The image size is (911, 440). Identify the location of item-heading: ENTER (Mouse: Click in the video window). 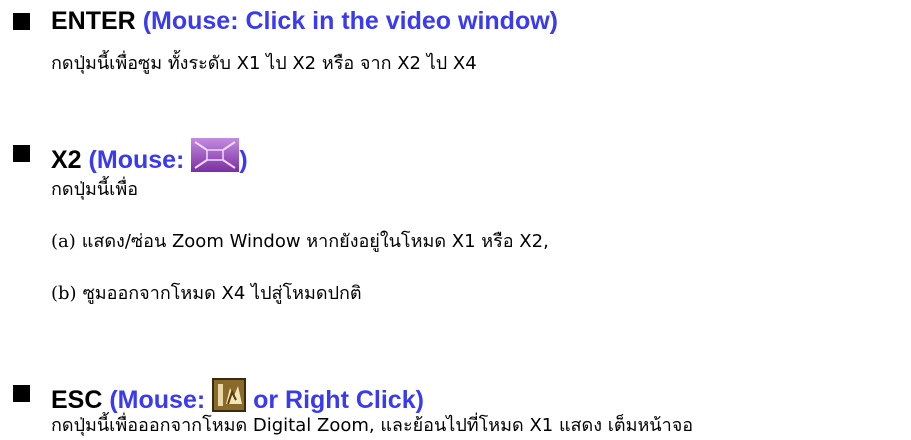
(304, 21).